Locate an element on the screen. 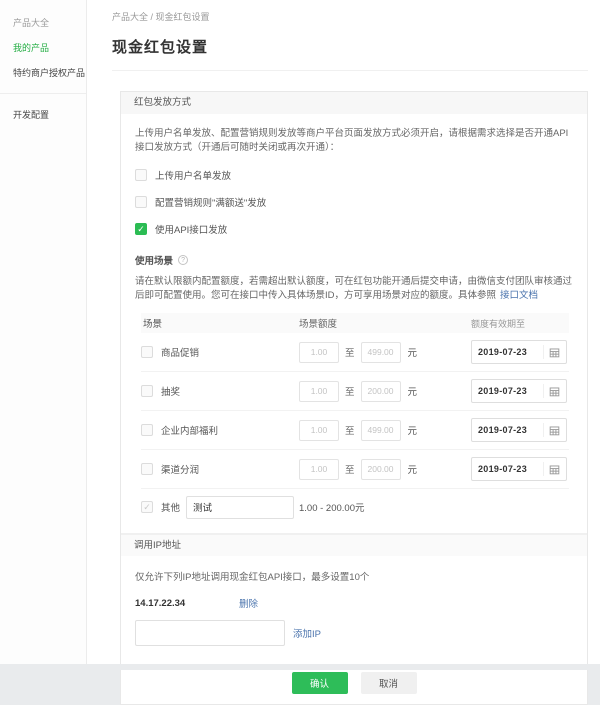 Image resolution: width=600 pixels, height=705 pixels. breadcrumb-parent: 产品大全 is located at coordinates (130, 17).